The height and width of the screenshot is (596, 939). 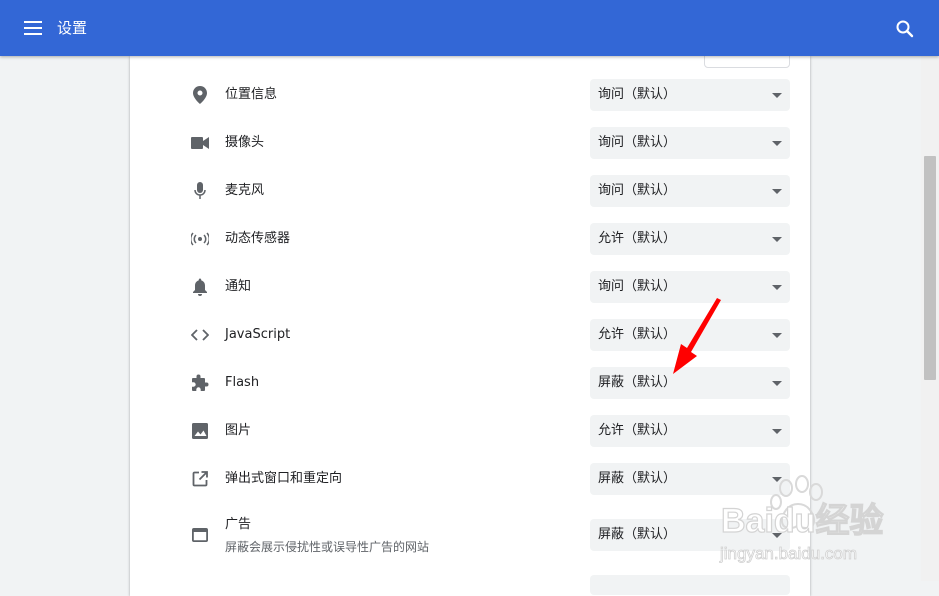 What do you see at coordinates (238, 286) in the screenshot?
I see `setting-label: 通知` at bounding box center [238, 286].